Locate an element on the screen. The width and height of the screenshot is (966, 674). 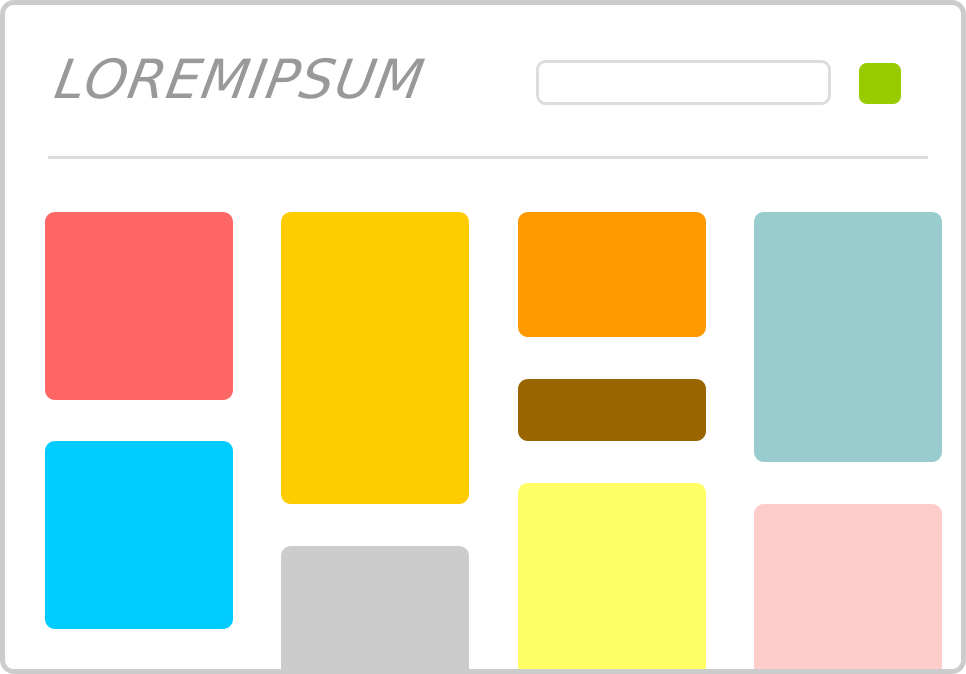
tile-brown is located at coordinates (612, 410).